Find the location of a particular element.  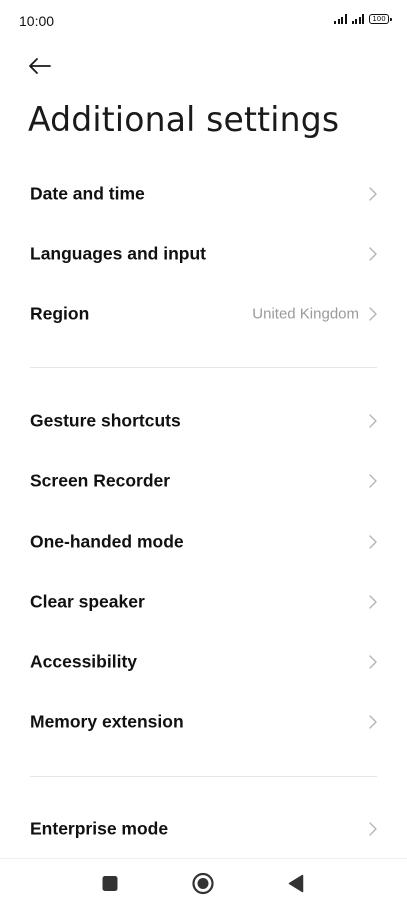

status-bar: 10:00 100 is located at coordinates (203, 20).